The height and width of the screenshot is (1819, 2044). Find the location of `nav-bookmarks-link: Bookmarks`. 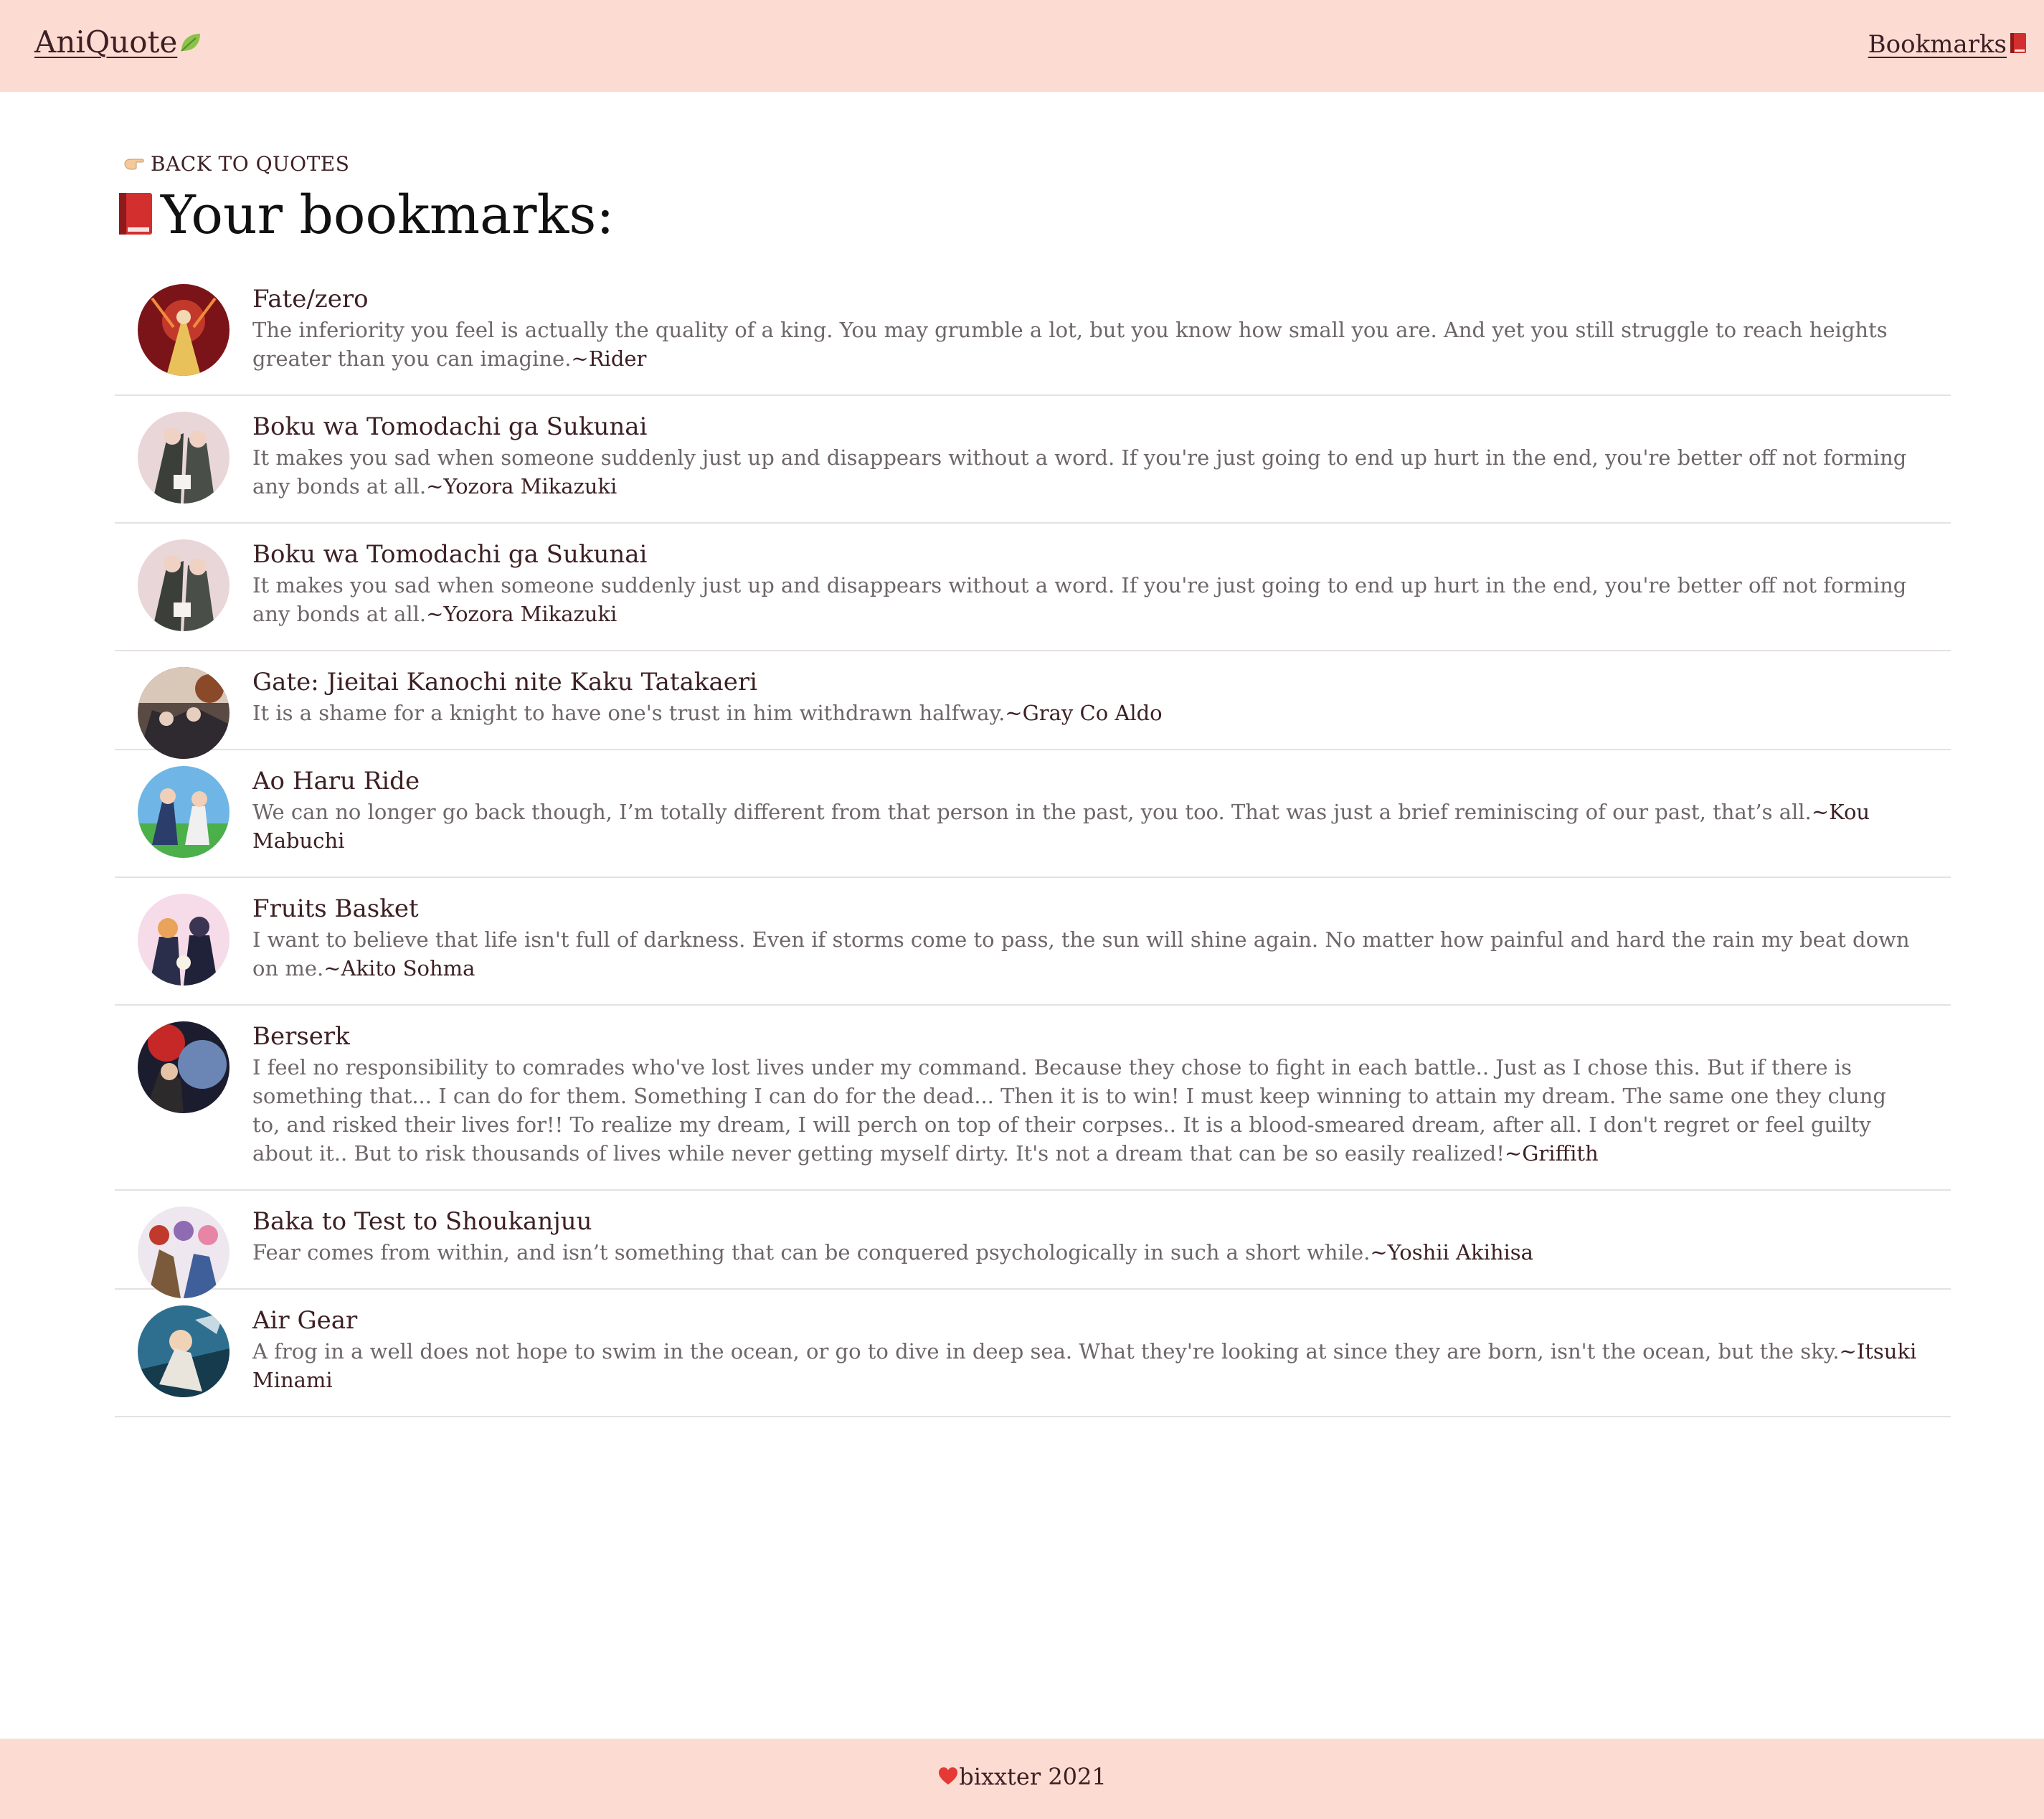

nav-bookmarks-link: Bookmarks is located at coordinates (1948, 44).